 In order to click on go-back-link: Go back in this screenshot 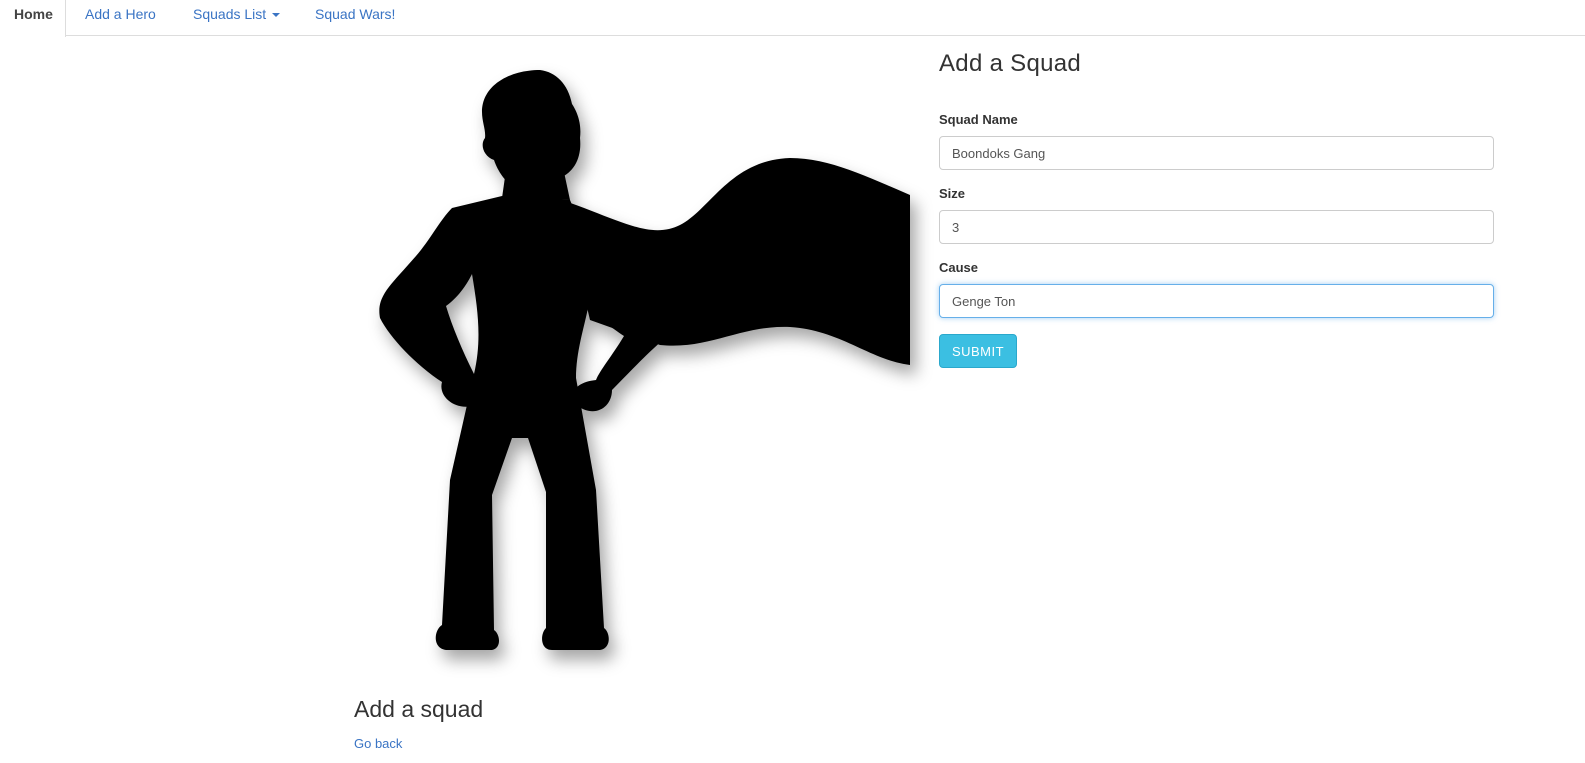, I will do `click(378, 743)`.